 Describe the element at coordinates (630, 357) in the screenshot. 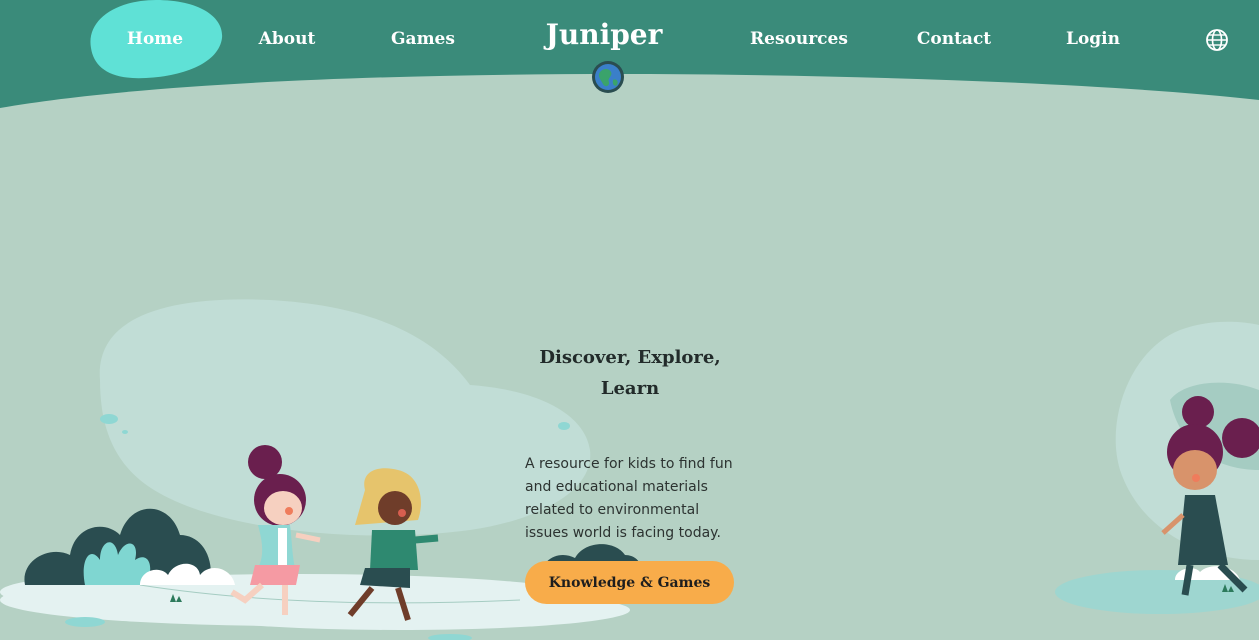

I see `hero-title-line1: Discover, Explore,` at that location.